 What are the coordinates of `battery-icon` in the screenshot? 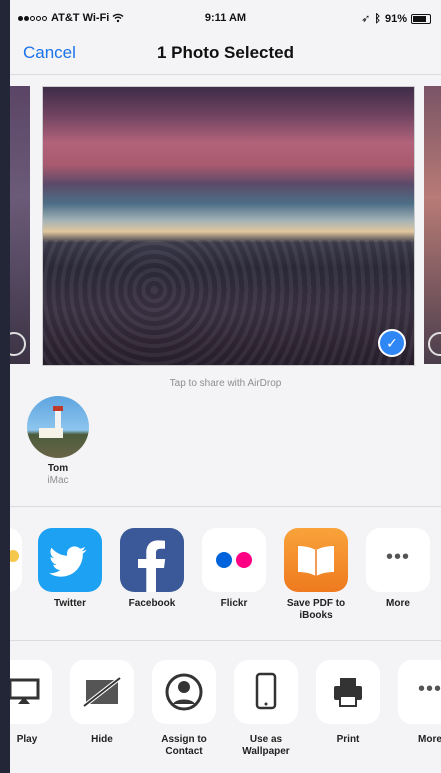 It's located at (421, 18).